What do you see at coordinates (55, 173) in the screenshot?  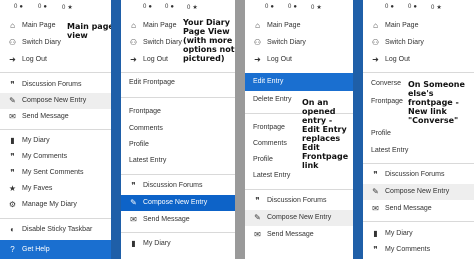 I see `menu-my-sent-comments: ❞ My Sent Comments` at bounding box center [55, 173].